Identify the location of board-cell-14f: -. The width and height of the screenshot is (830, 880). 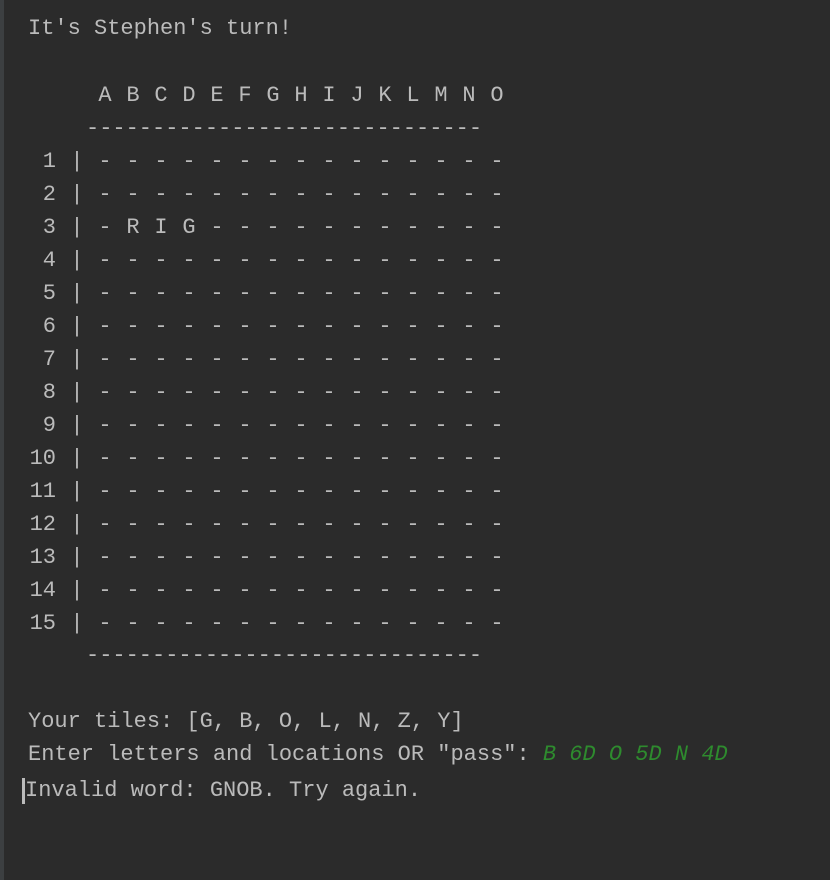
(245, 590).